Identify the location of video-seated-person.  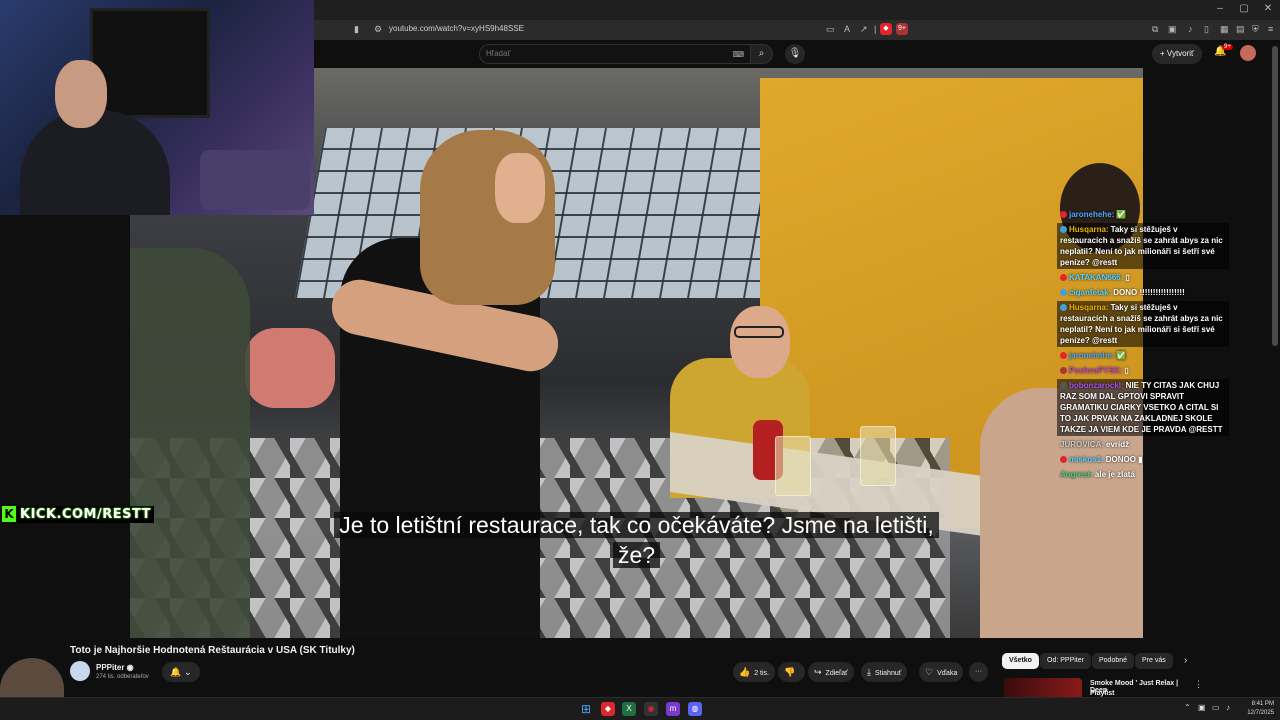
(290, 368).